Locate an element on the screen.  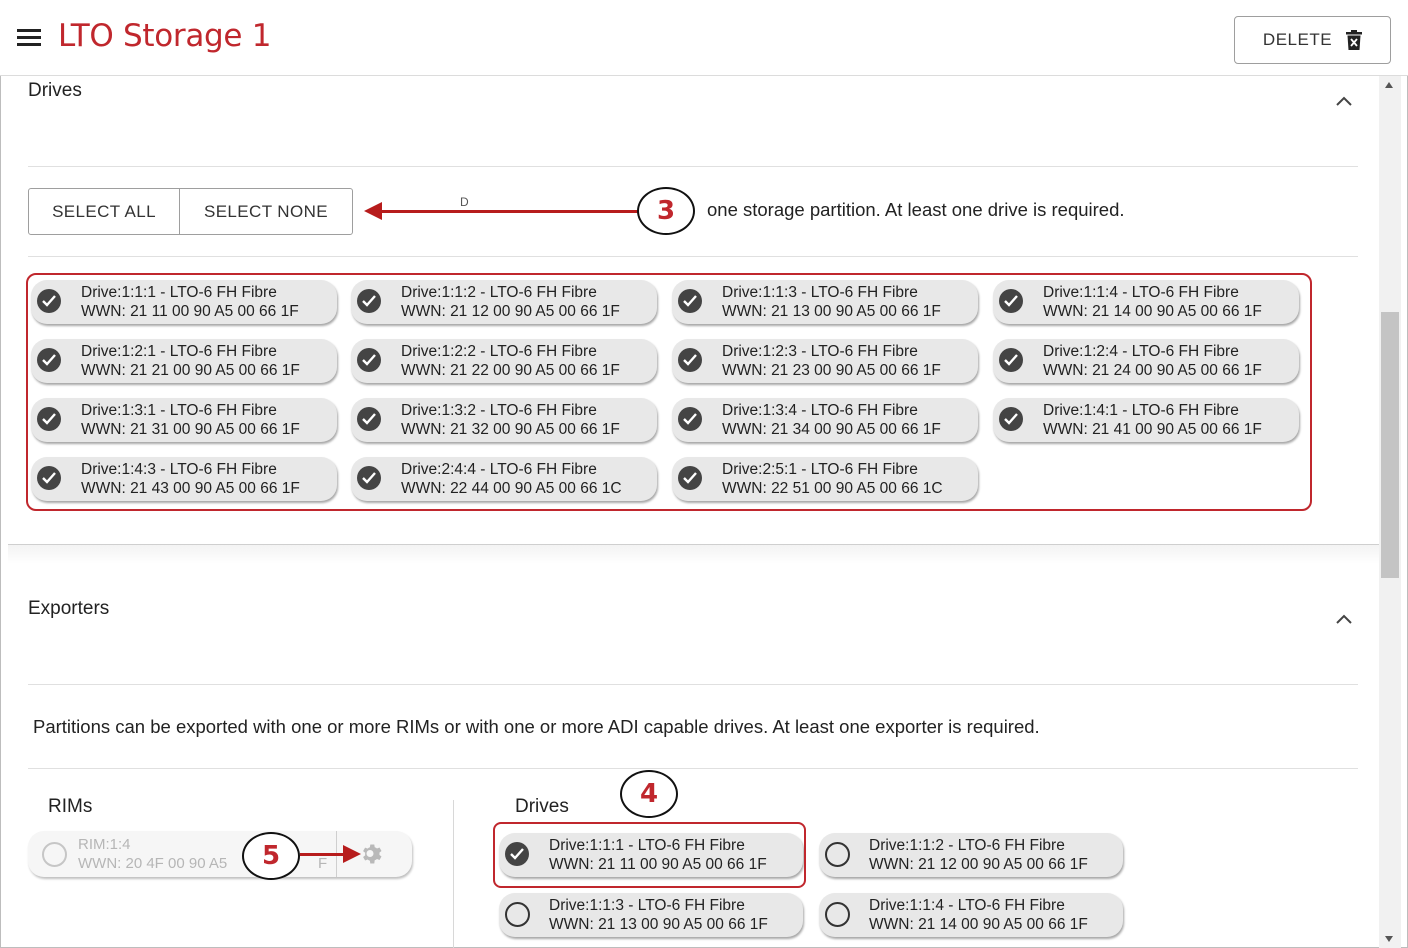
rims-label: RIMs is located at coordinates (70, 806).